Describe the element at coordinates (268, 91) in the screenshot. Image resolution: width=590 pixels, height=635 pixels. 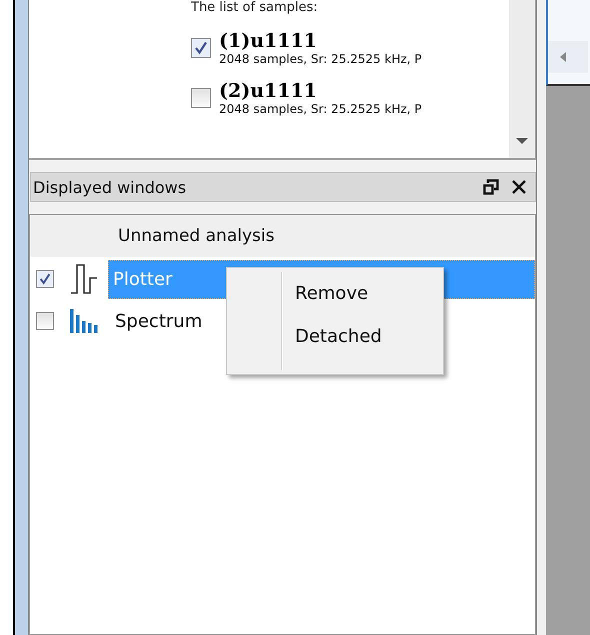
I see `sample-title: (2)u1111` at that location.